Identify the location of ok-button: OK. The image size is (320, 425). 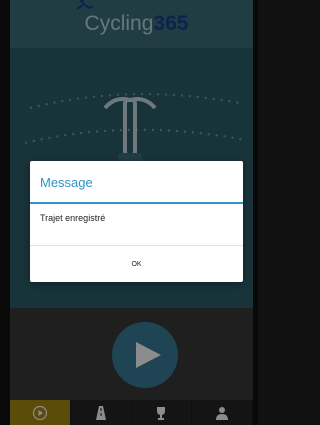
(136, 264).